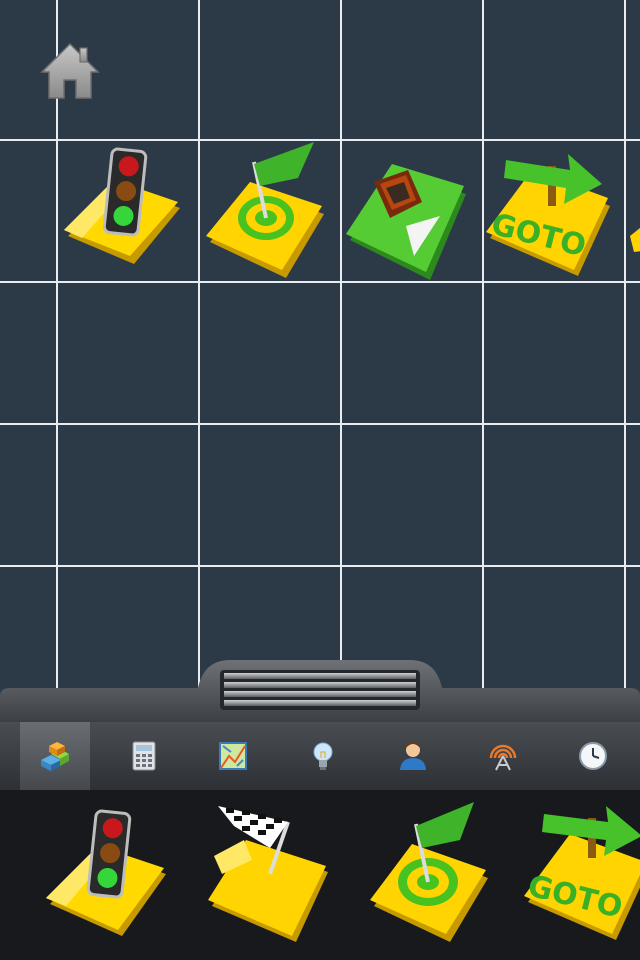 Image resolution: width=640 pixels, height=960 pixels. What do you see at coordinates (268, 871) in the screenshot?
I see `palette-finish-flag-block` at bounding box center [268, 871].